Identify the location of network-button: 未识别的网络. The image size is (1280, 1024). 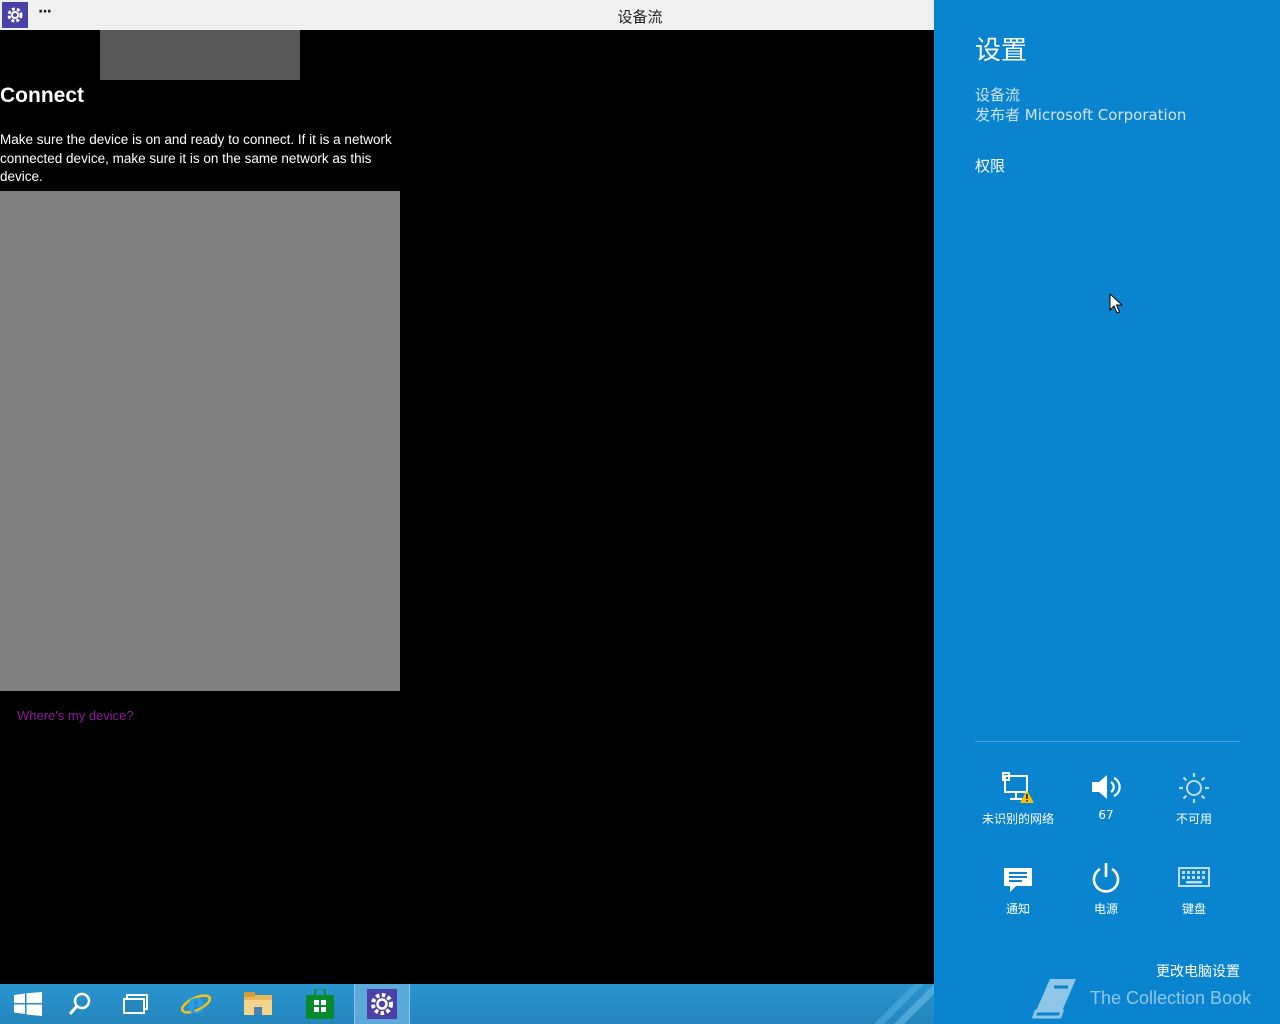
(1018, 807).